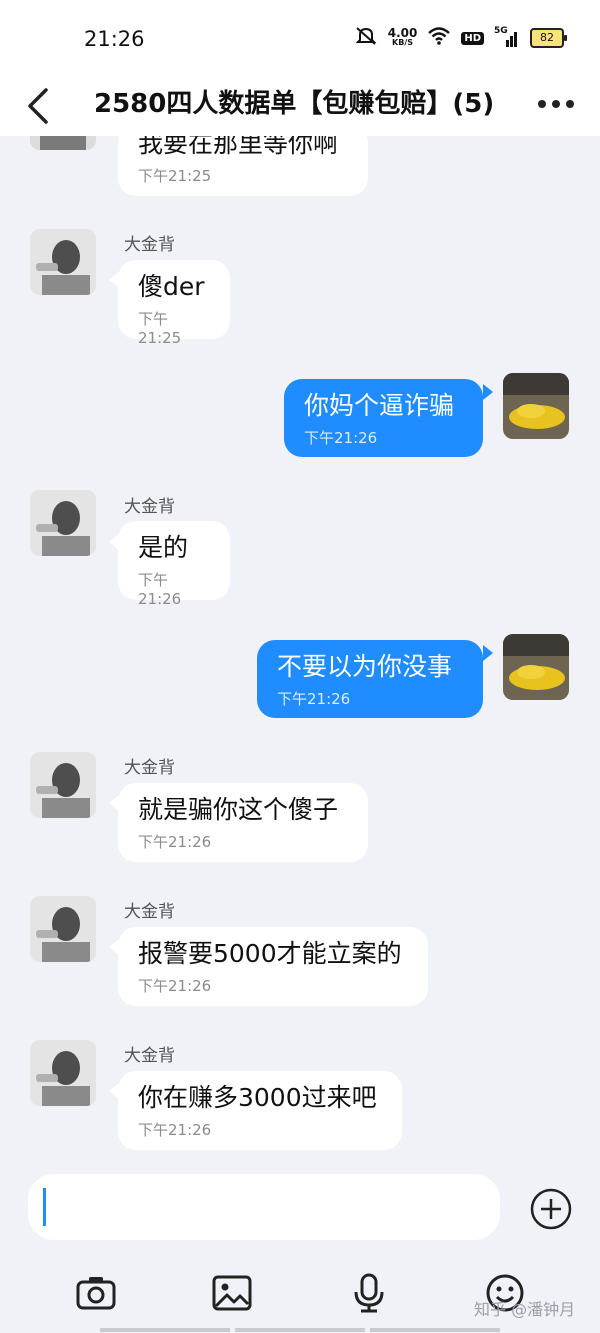 The image size is (600, 1333). What do you see at coordinates (402, 33) in the screenshot?
I see `speed-value: 4.00` at bounding box center [402, 33].